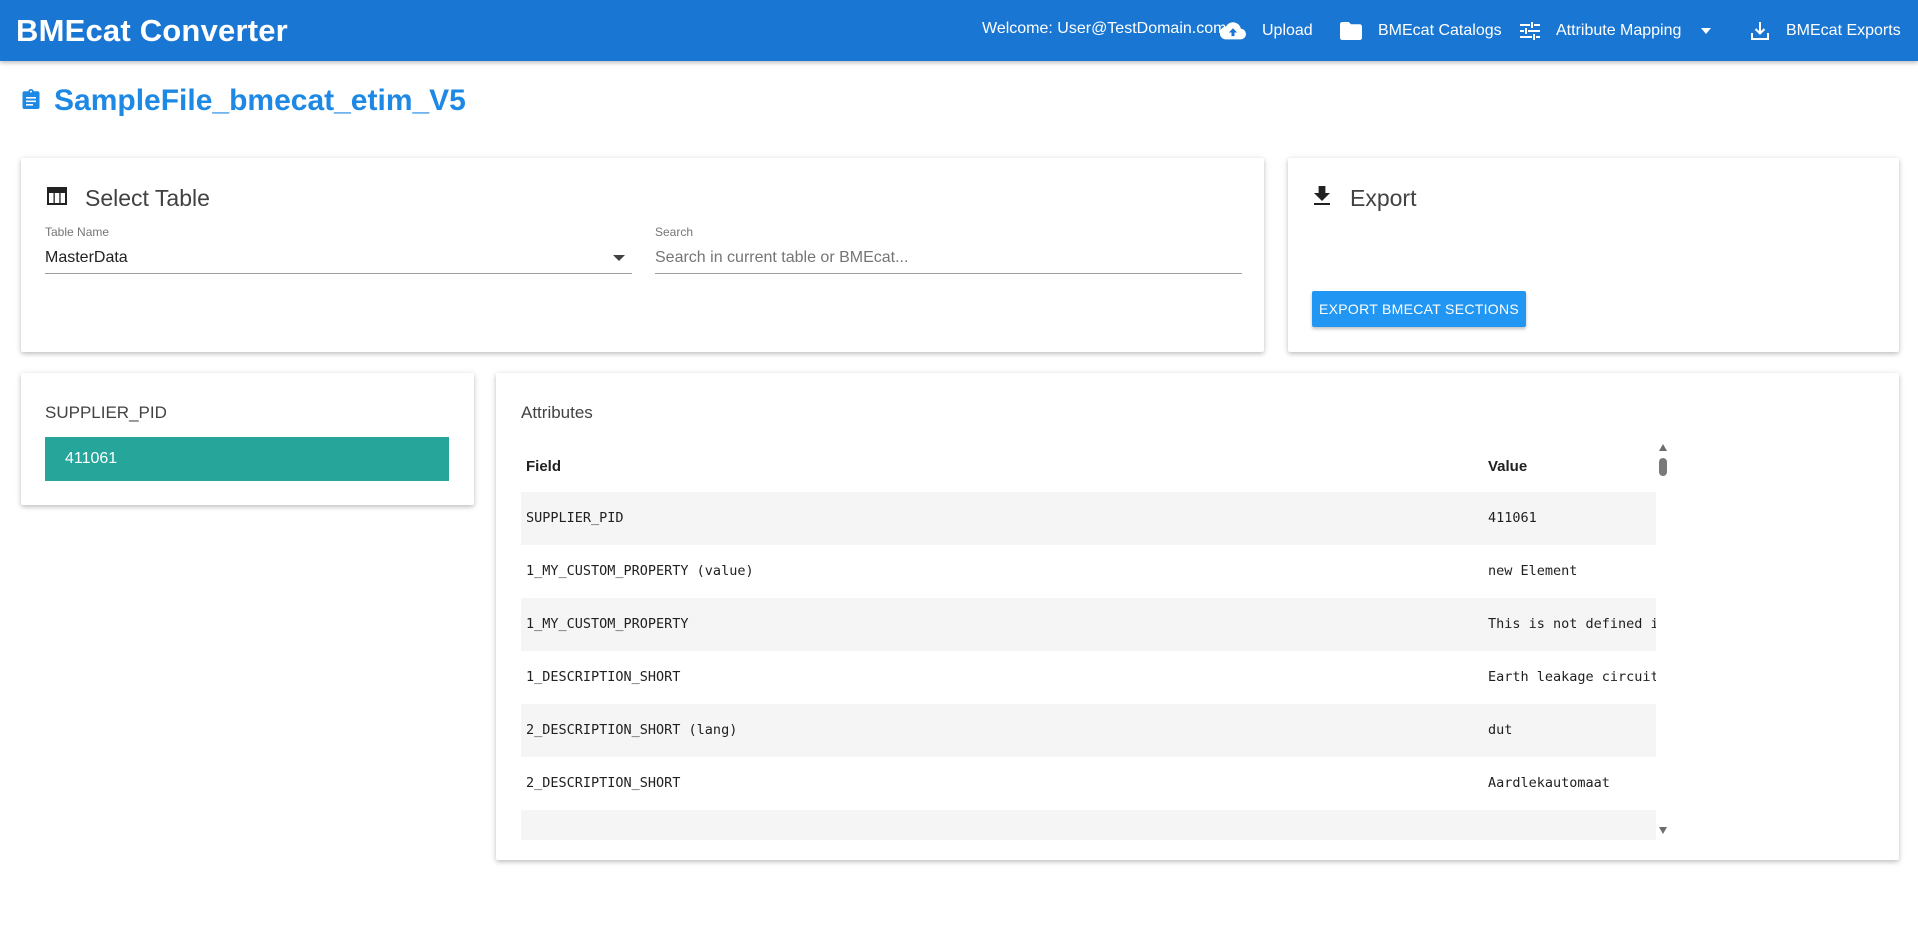 The width and height of the screenshot is (1918, 937). I want to click on nav-upload: Upload, so click(1266, 30).